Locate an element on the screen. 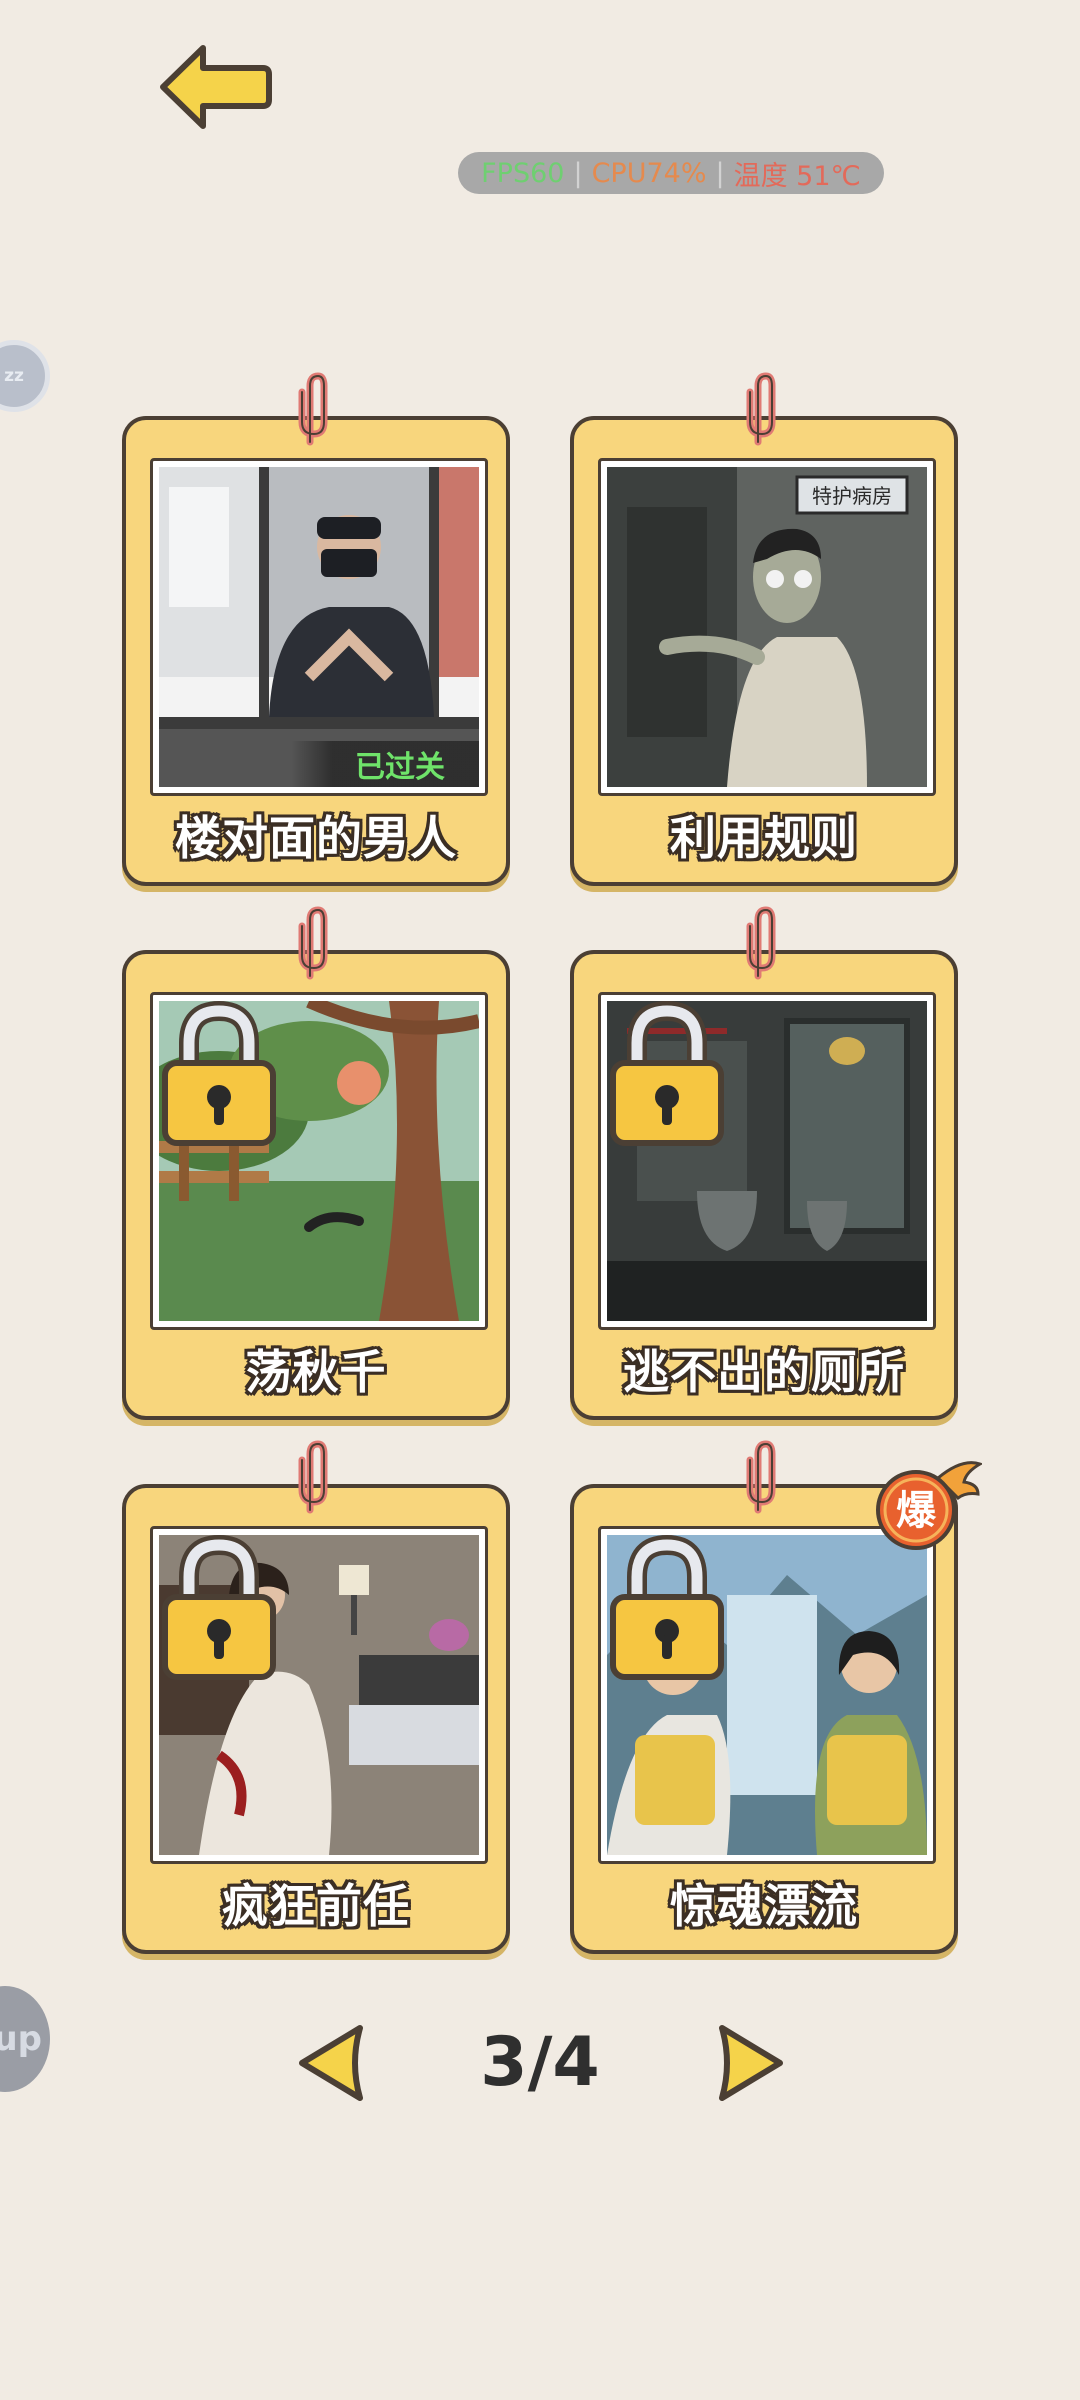  performance-overlay: FPS60 | CPU74% | 温度 51℃ is located at coordinates (671, 173).